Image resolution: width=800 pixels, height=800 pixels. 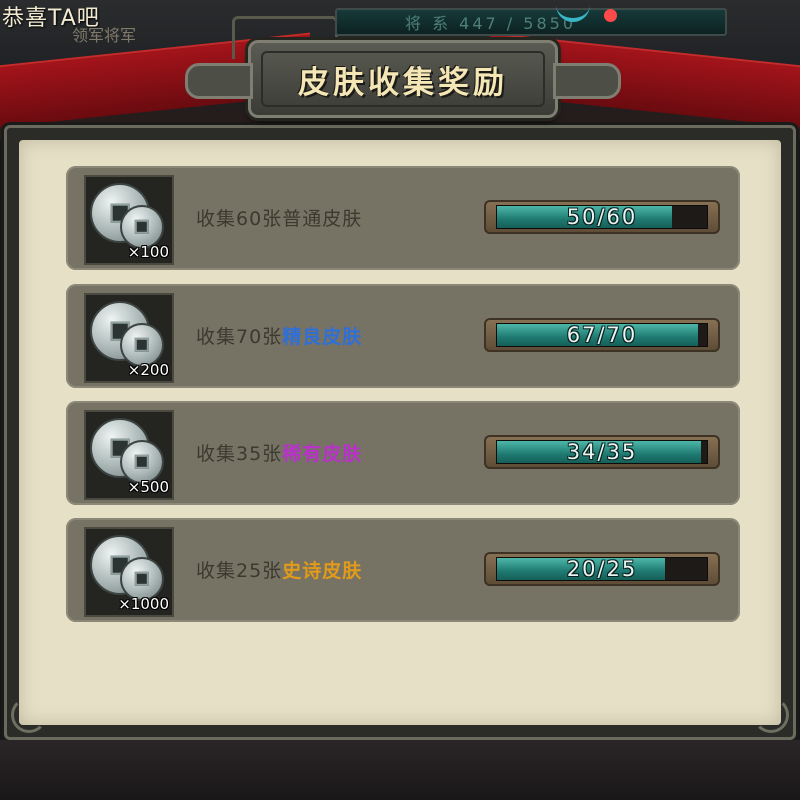 I want to click on resource-bar: 将 系 447 / 5850, so click(x=531, y=22).